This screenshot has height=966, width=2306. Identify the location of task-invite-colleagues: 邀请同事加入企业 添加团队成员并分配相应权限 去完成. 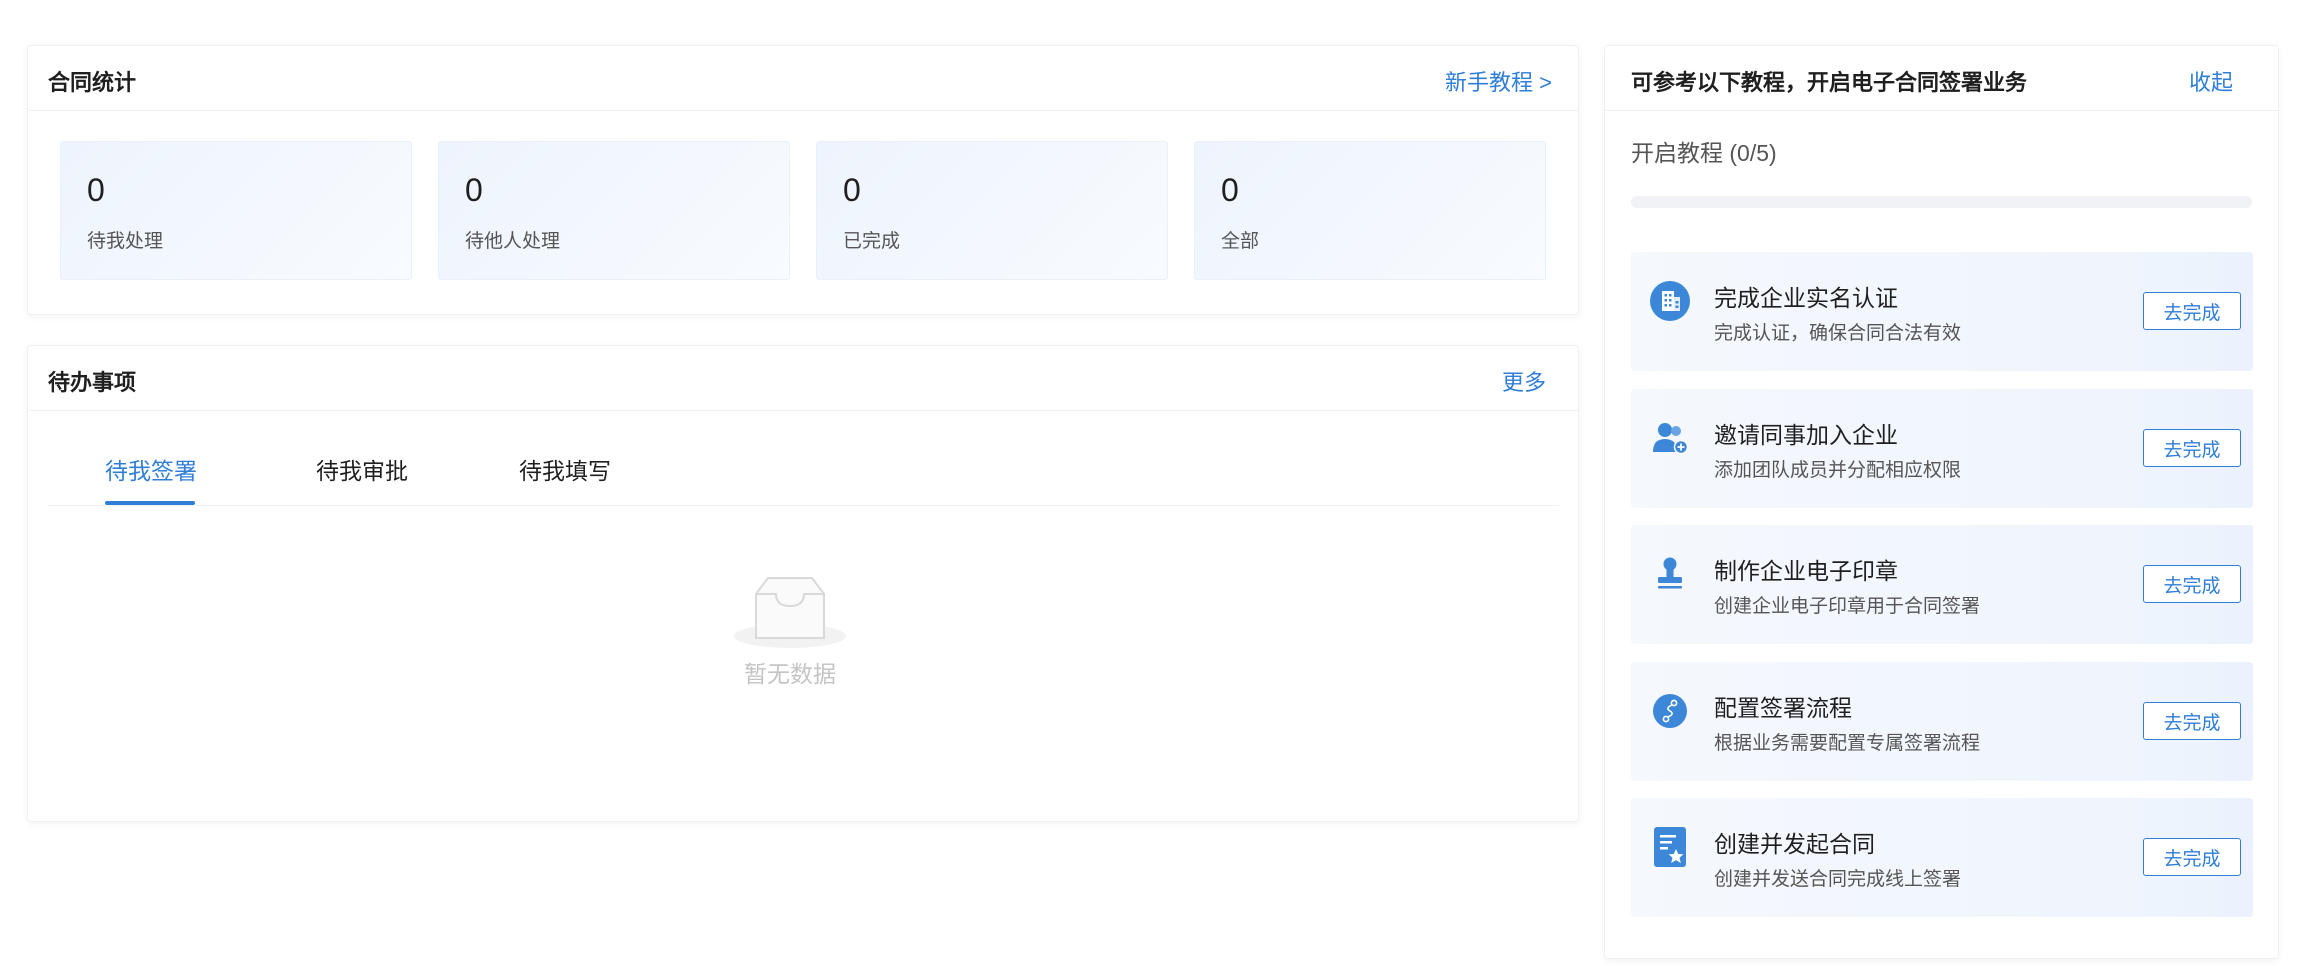
(1942, 448).